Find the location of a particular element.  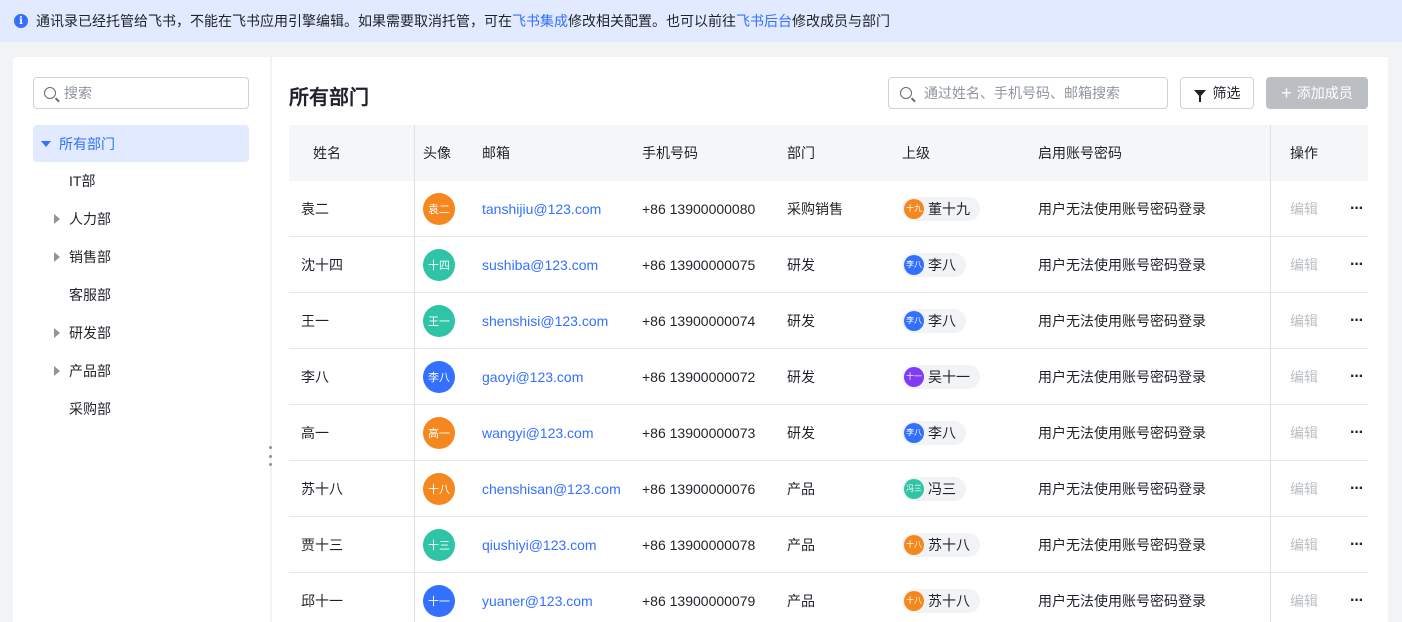

feishu-admin-link: 飞书后台 is located at coordinates (764, 21).